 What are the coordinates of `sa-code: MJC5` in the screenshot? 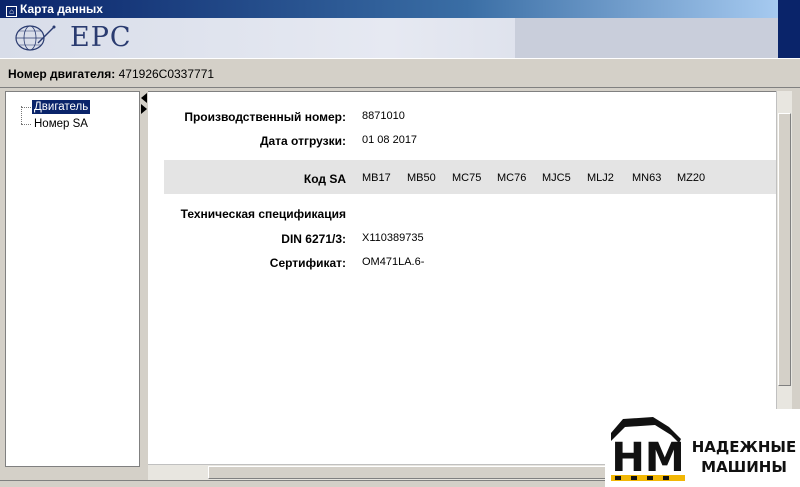 It's located at (556, 178).